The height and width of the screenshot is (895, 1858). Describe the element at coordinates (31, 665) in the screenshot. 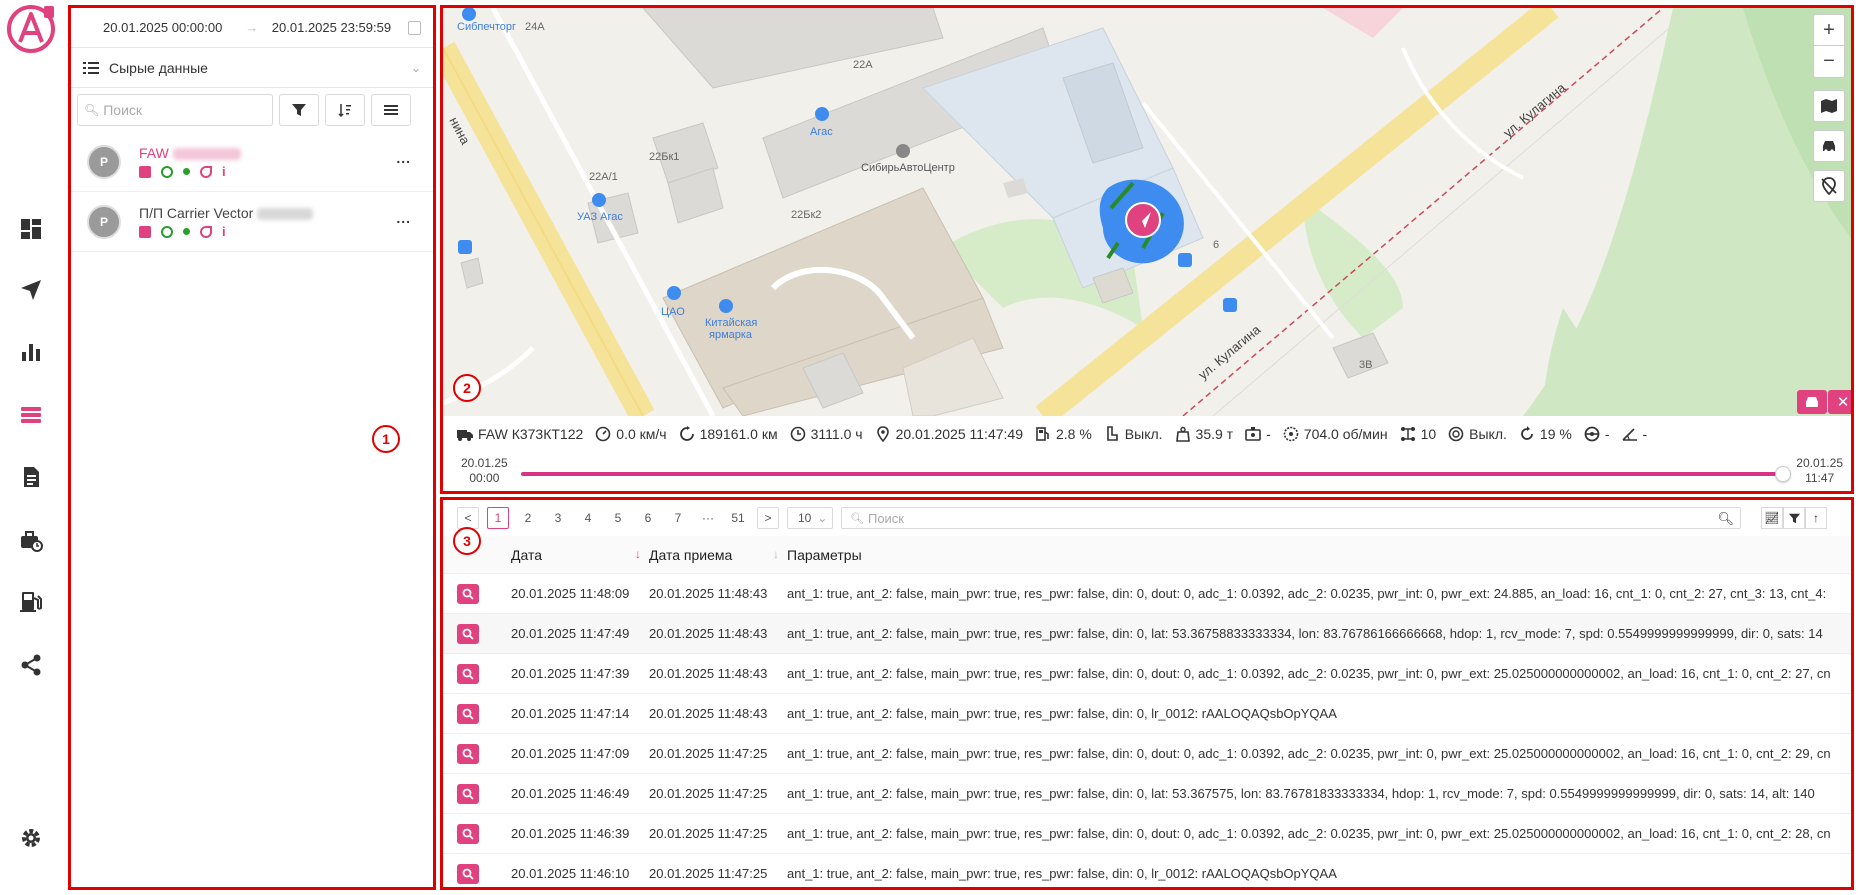

I see `share-icon` at that location.